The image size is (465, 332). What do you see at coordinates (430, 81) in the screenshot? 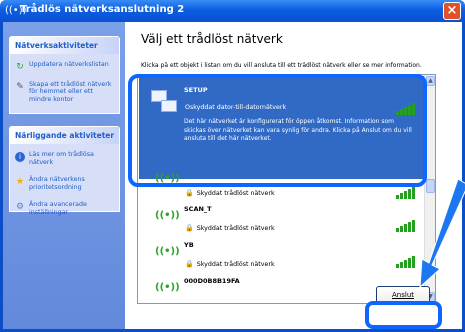
I see `scroll-up-button: ▲` at bounding box center [430, 81].